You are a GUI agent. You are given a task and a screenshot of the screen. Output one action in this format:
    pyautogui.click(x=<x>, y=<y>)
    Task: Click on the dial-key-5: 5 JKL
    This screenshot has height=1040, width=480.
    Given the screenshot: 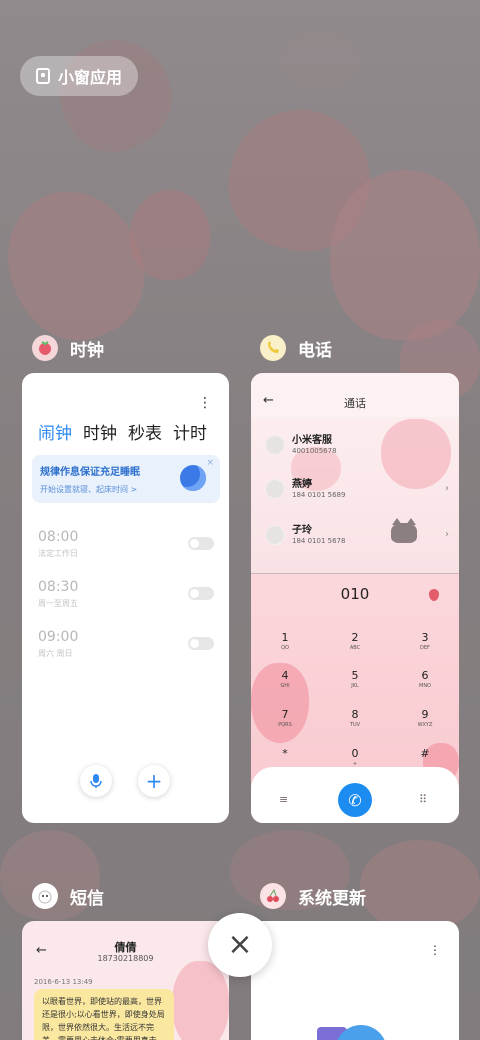 What is the action you would take?
    pyautogui.click(x=355, y=679)
    